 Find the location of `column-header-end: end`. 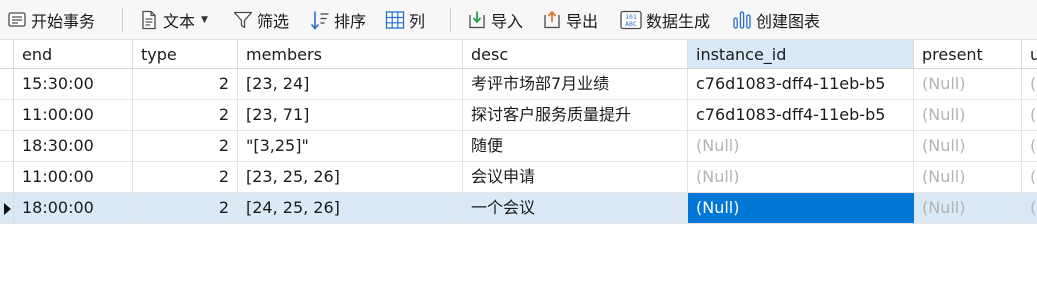

column-header-end: end is located at coordinates (73, 54).